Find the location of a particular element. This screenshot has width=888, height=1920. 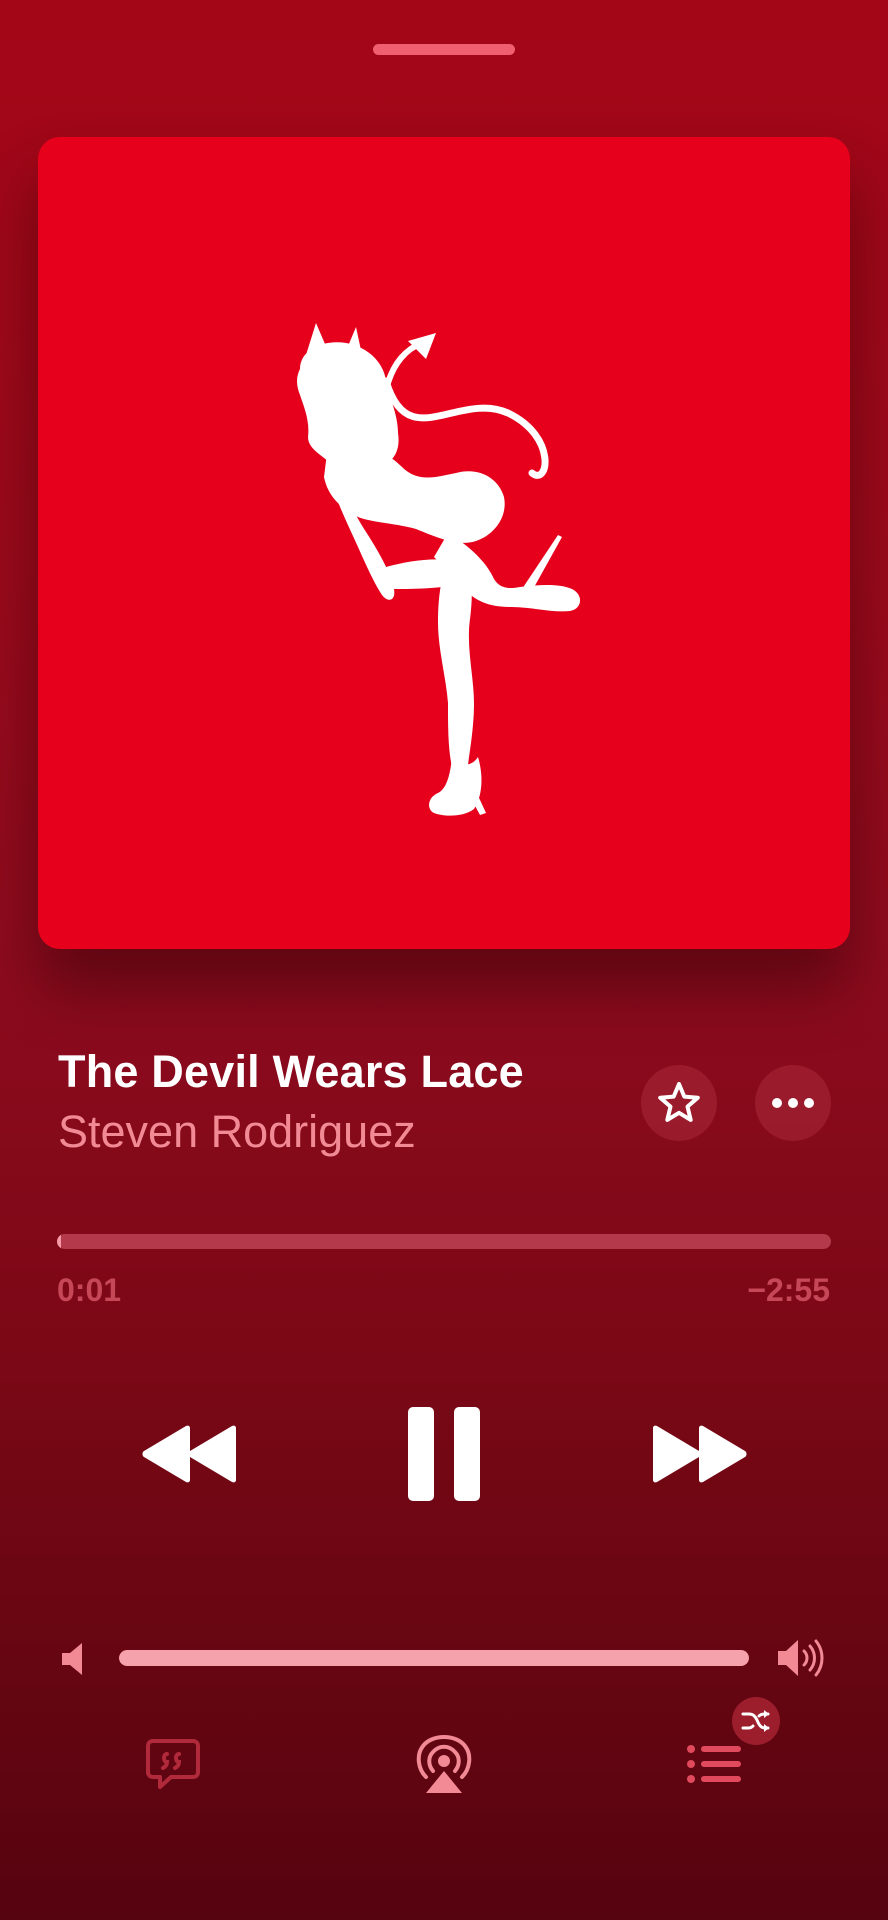

song-title: The Devil Wears Lace is located at coordinates (291, 1072).